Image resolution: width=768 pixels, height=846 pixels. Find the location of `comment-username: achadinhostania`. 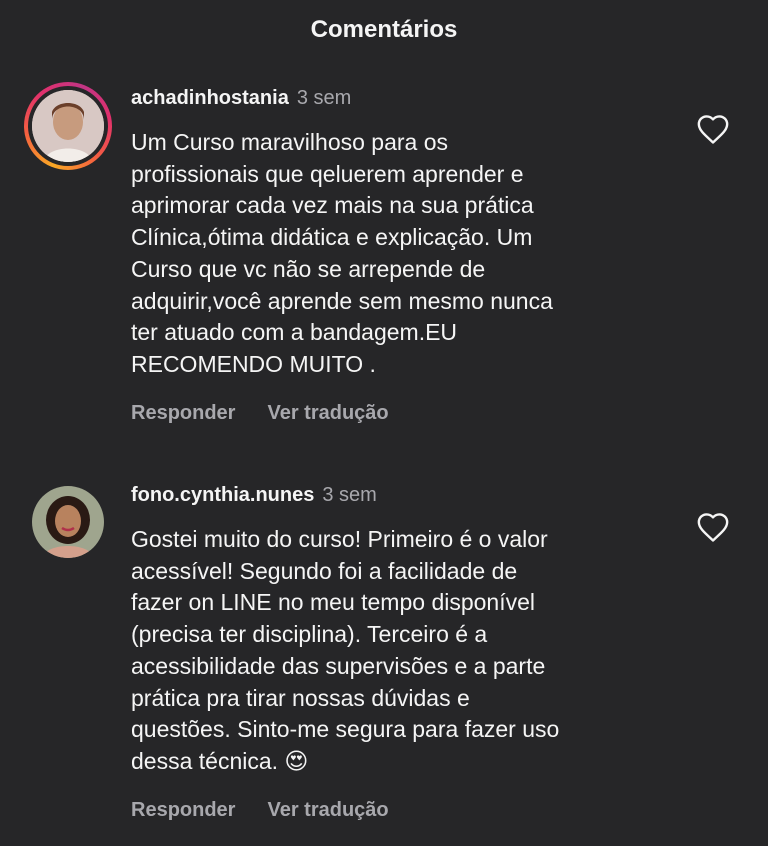

comment-username: achadinhostania is located at coordinates (210, 98).